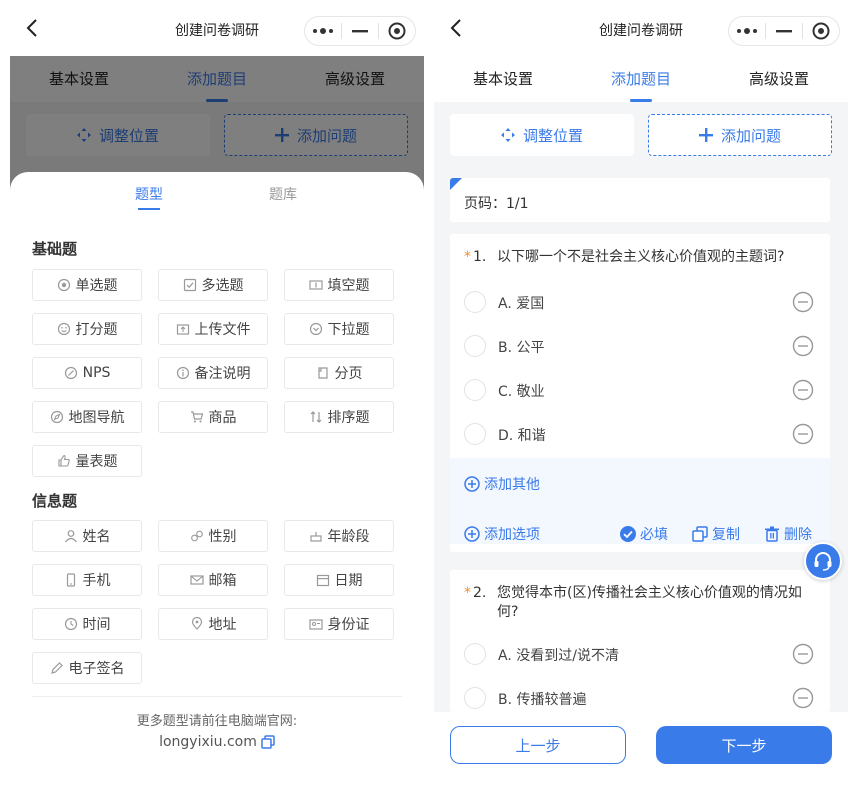  What do you see at coordinates (538, 745) in the screenshot?
I see `prev-step-button: 上一步` at bounding box center [538, 745].